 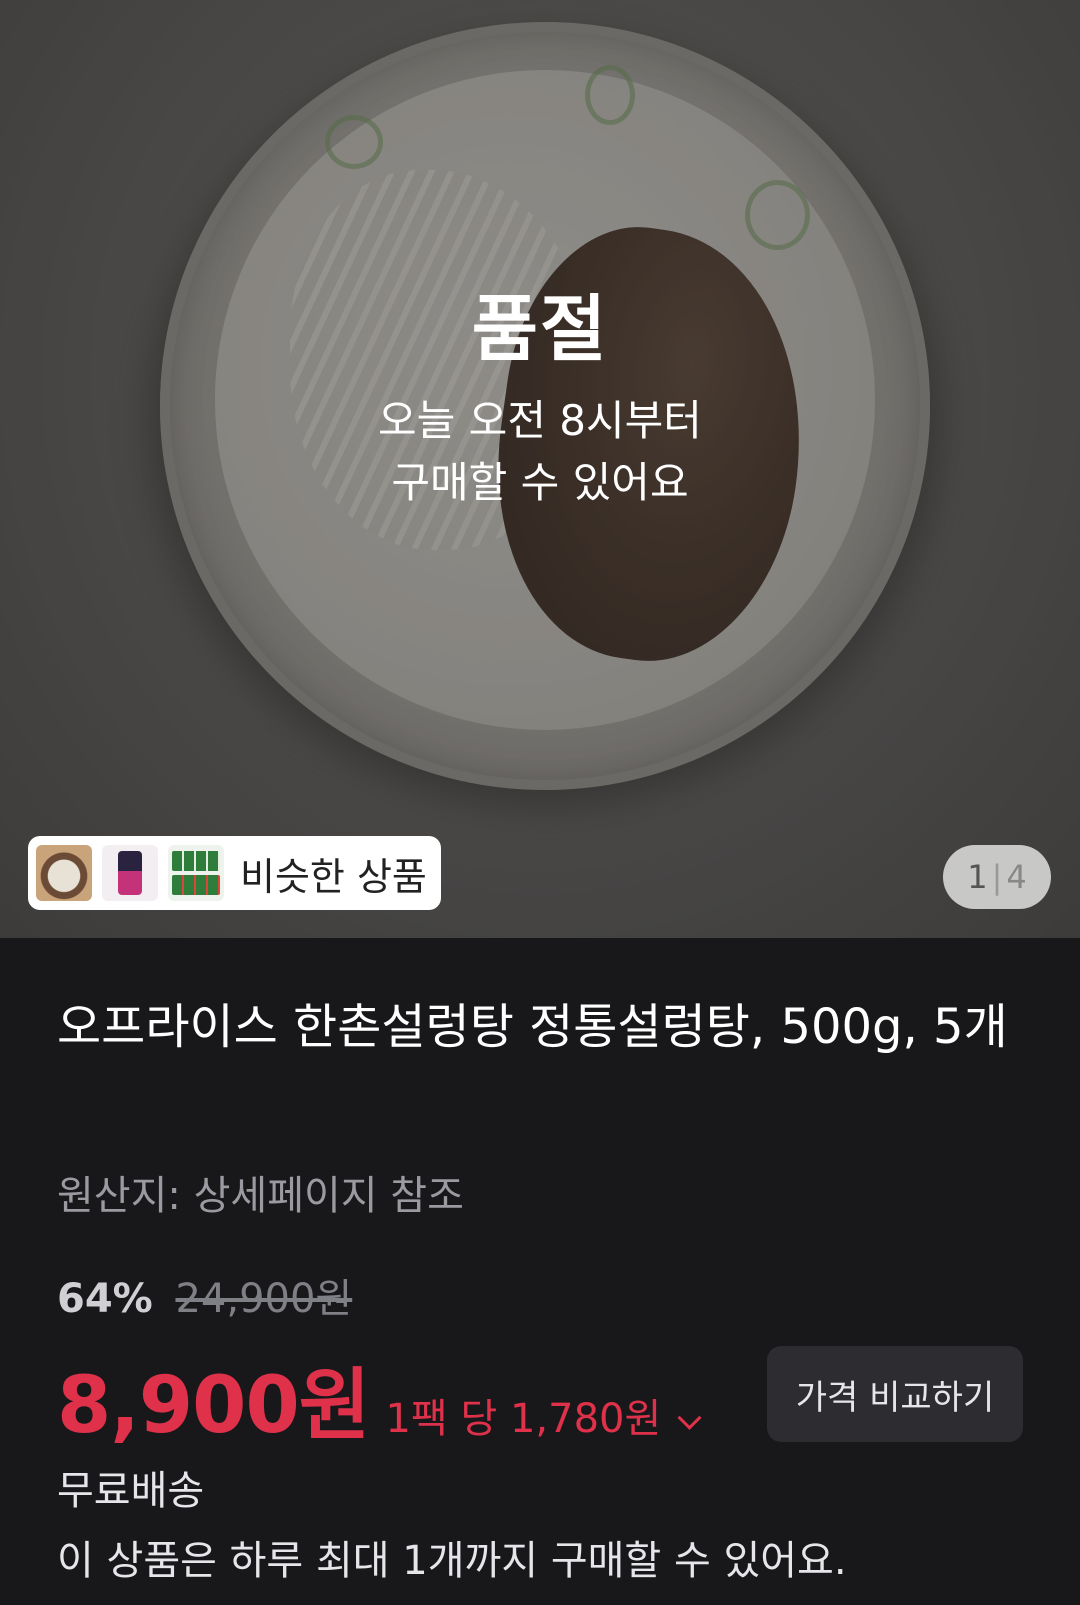 I want to click on image-total: 4, so click(x=1016, y=877).